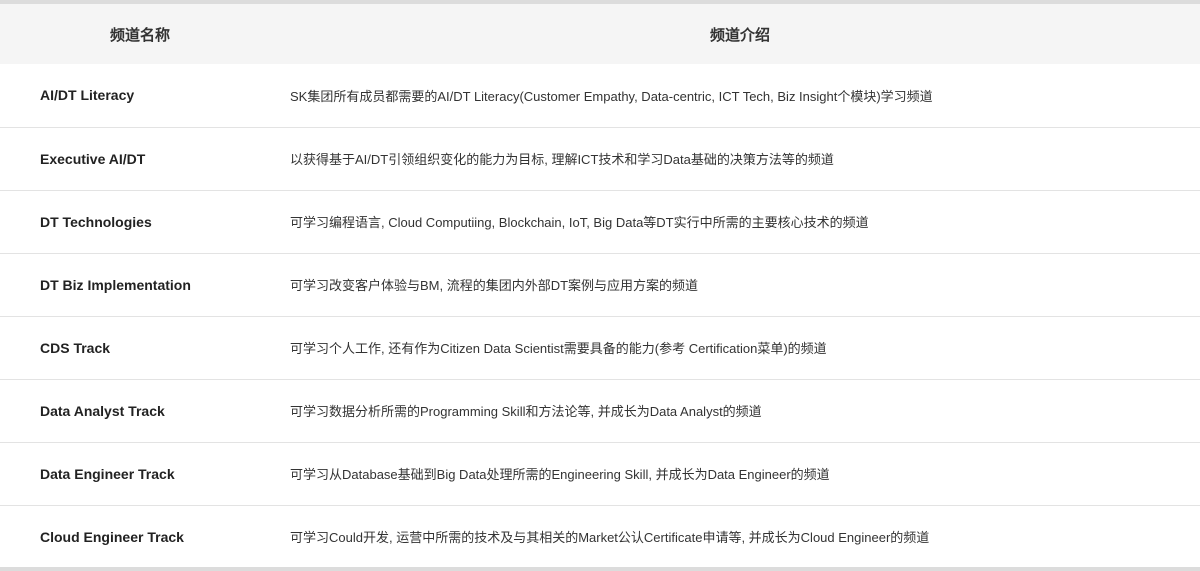  What do you see at coordinates (740, 285) in the screenshot?
I see `channel-description: 可学习改变客户体验与BM, 流程的集团内外部DT案例与应用方案的频道` at bounding box center [740, 285].